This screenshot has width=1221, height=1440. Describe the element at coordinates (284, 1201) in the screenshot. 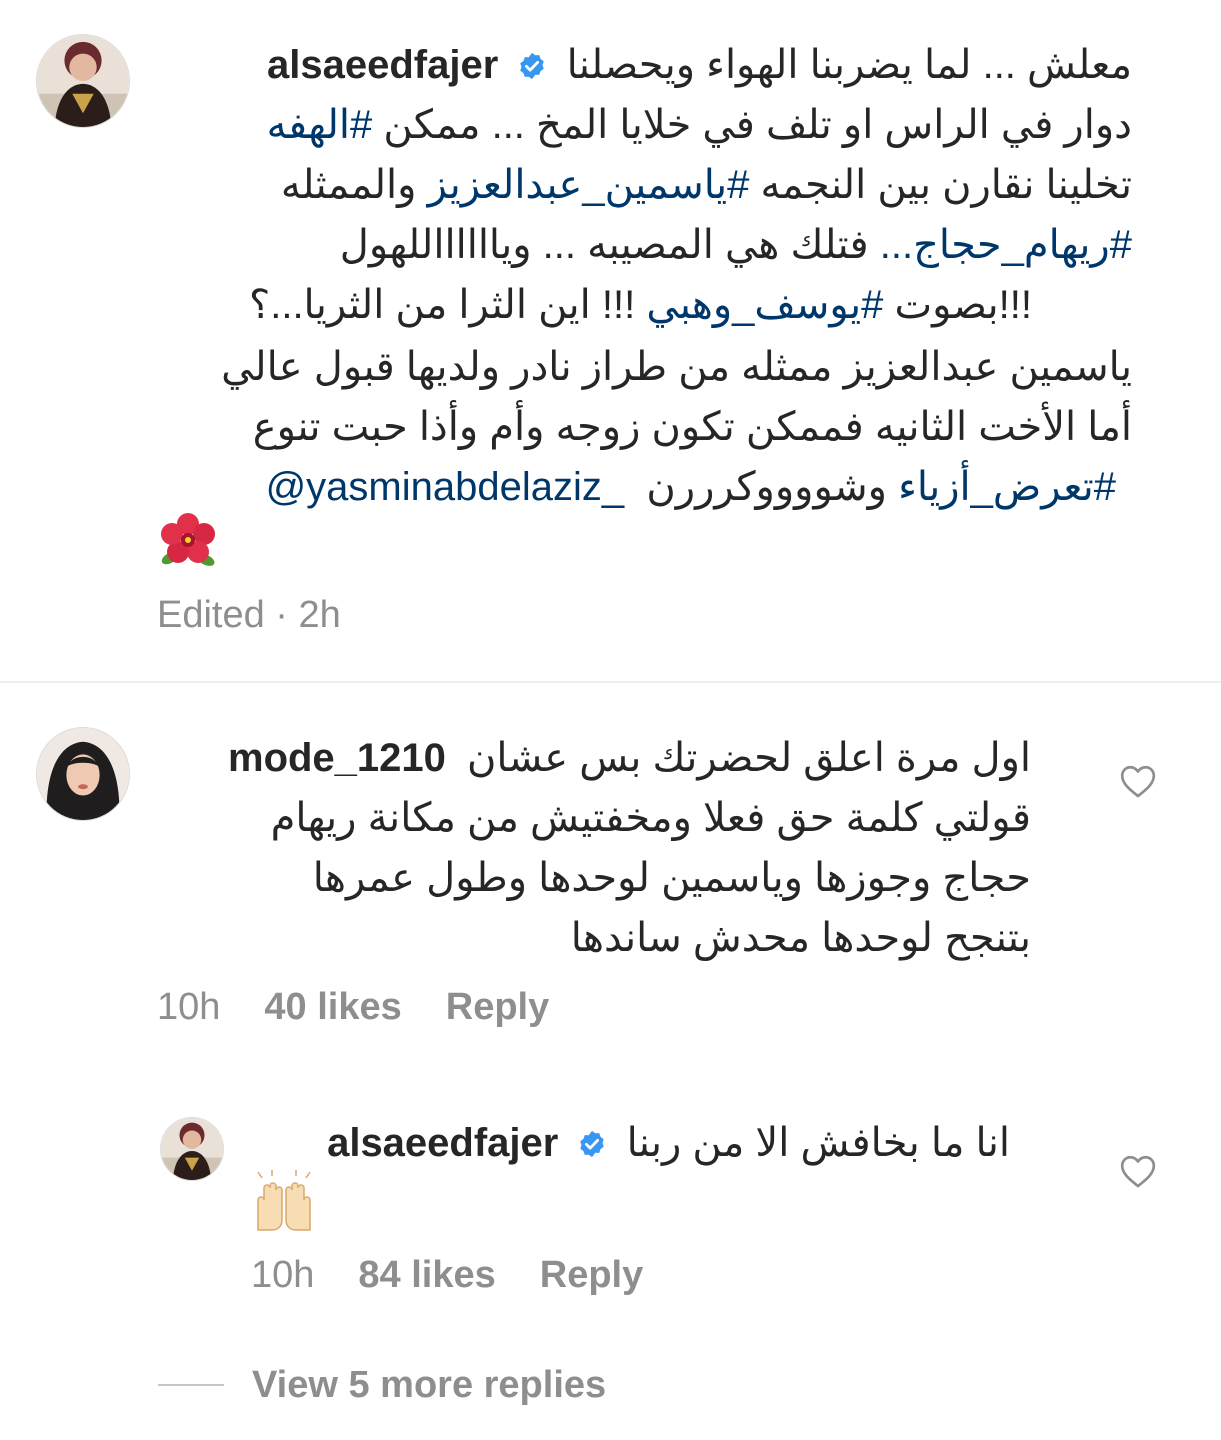

I see `raising-hands-emoji-icon` at that location.